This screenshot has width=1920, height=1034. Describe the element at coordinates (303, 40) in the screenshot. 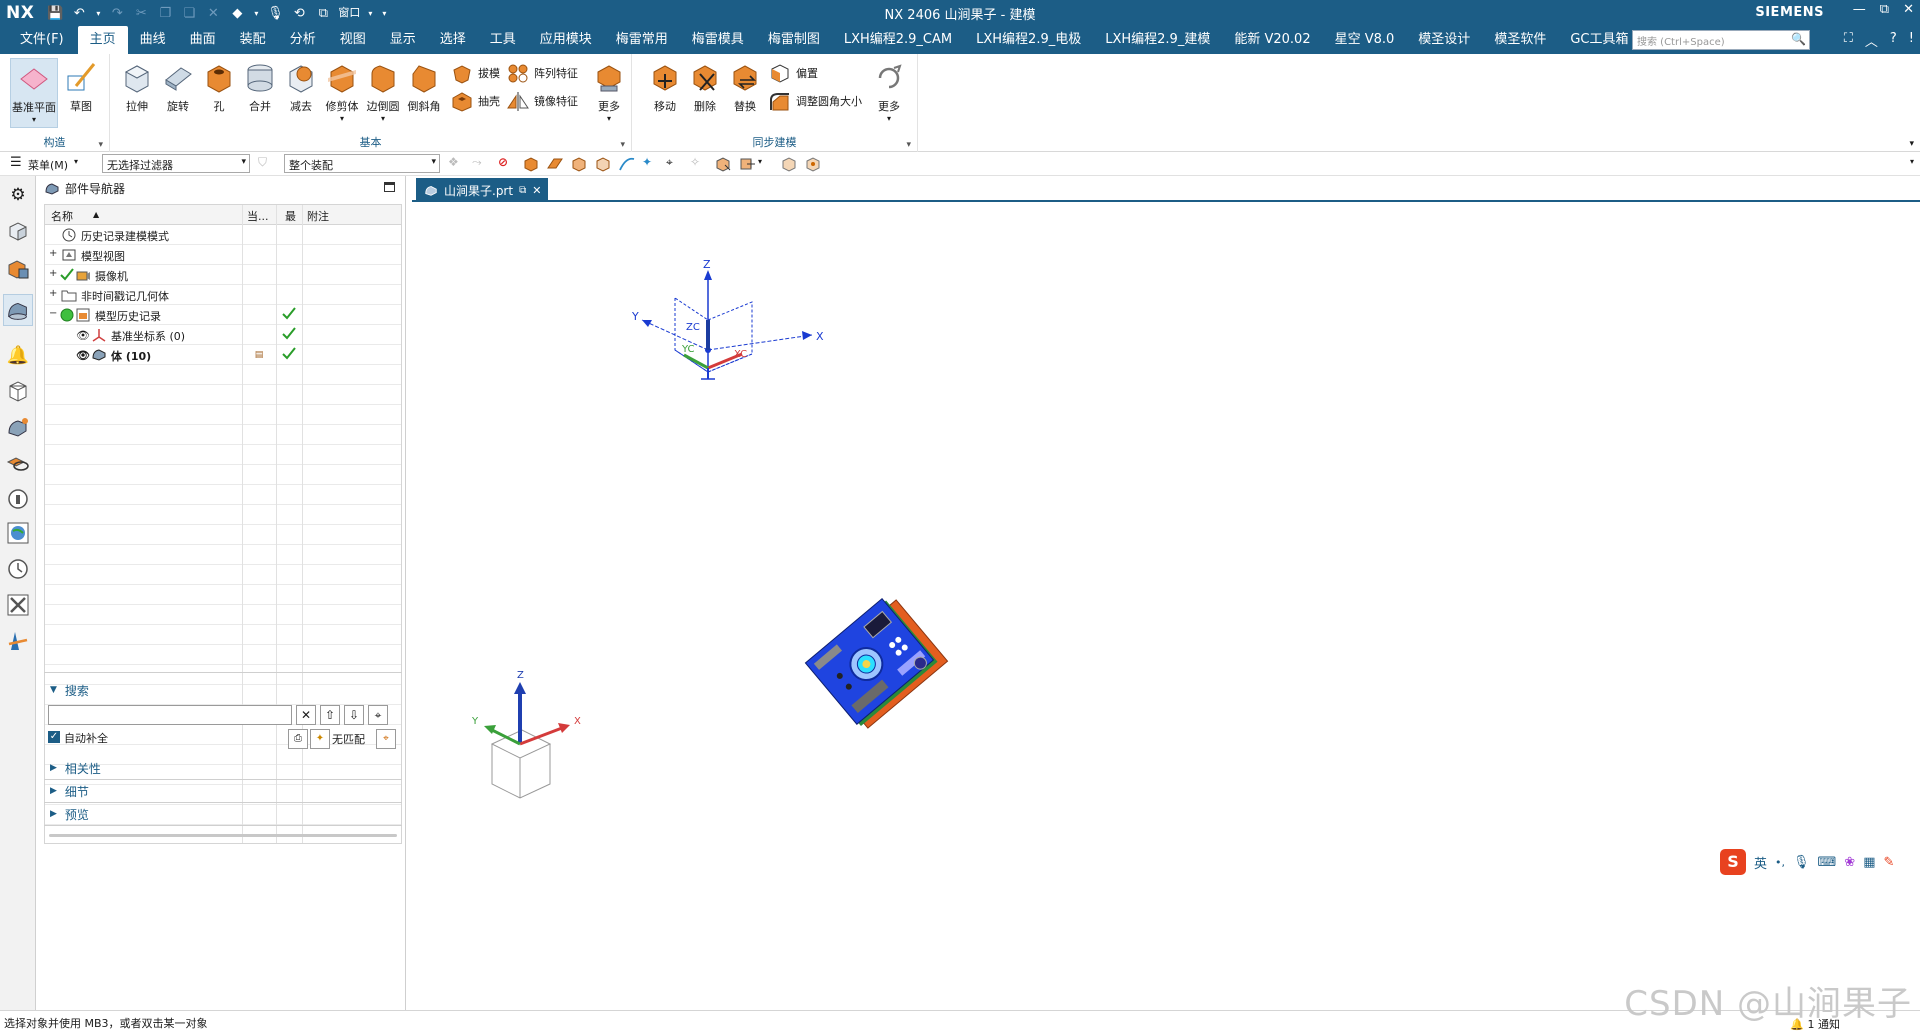

I see `menu-tab-4: 分析` at that location.